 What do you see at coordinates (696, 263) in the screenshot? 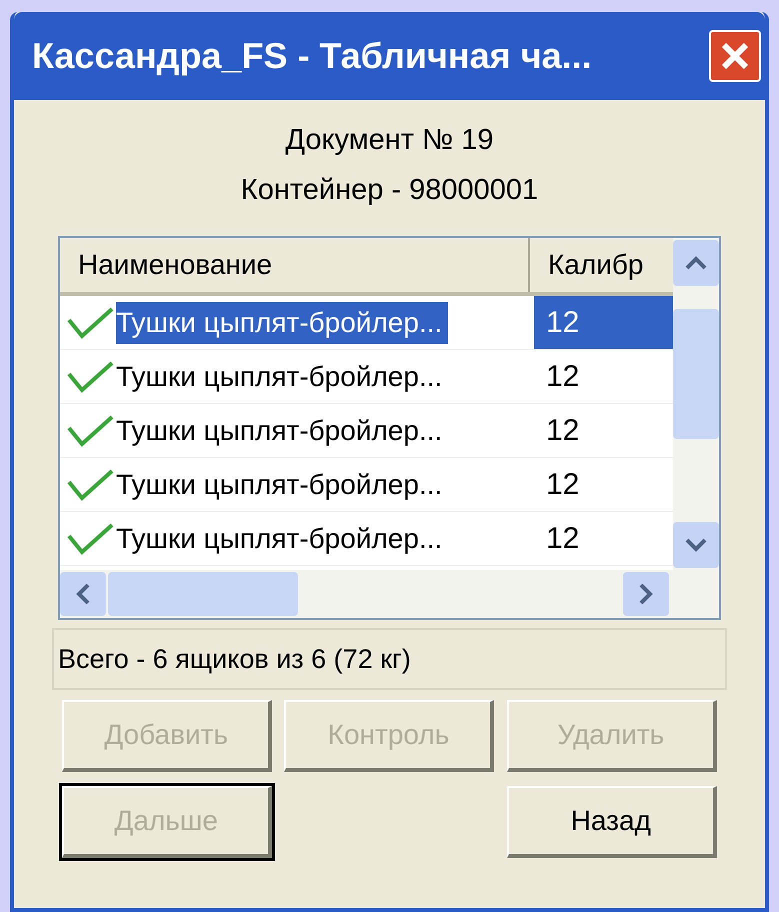
I see `scroll-up-button` at bounding box center [696, 263].